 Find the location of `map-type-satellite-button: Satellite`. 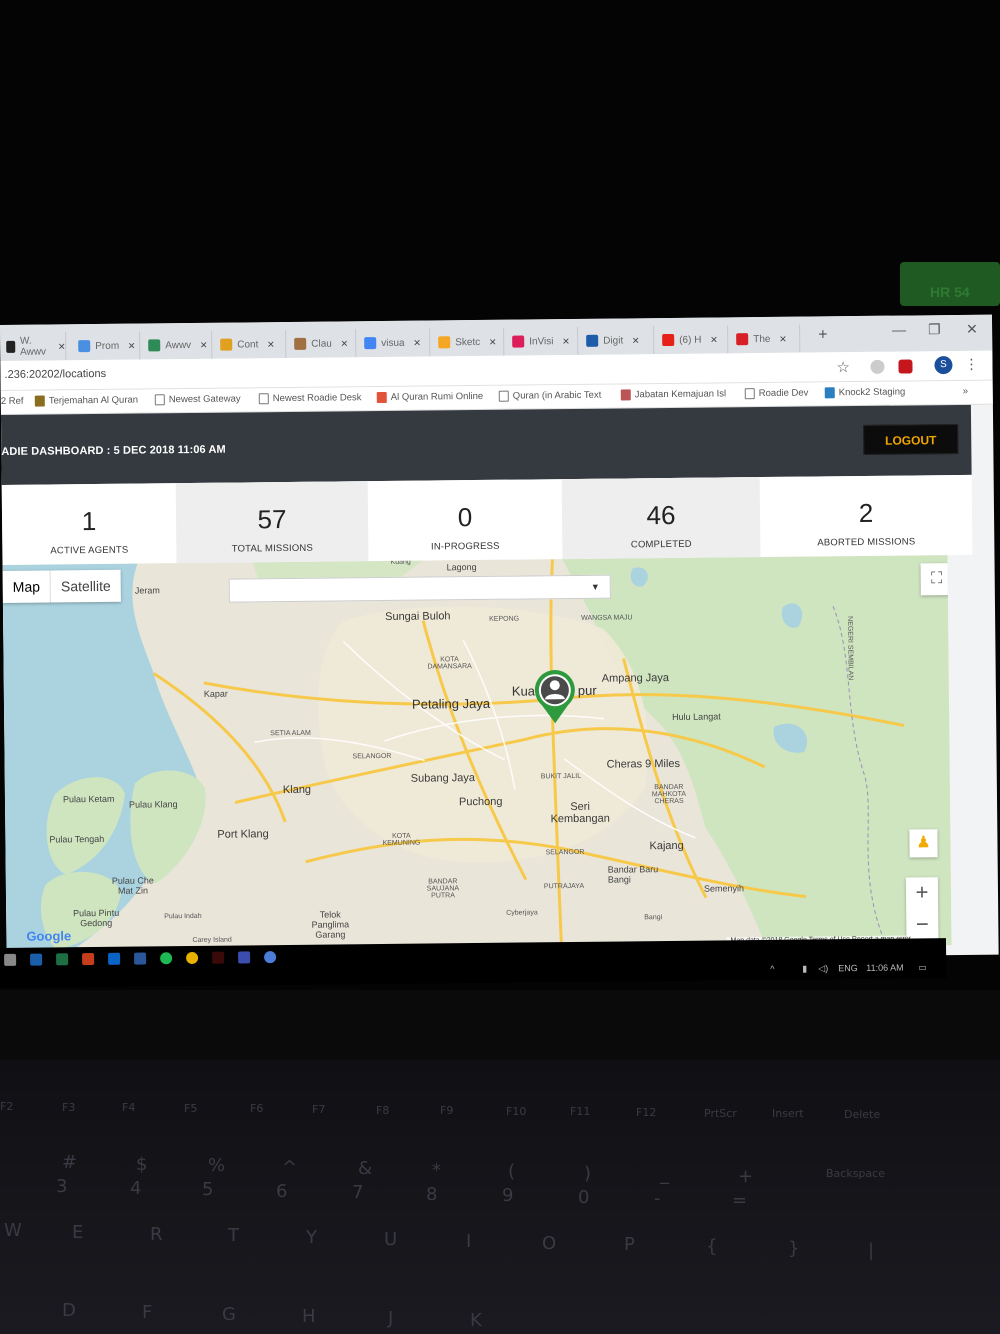

map-type-satellite-button: Satellite is located at coordinates (85, 586).